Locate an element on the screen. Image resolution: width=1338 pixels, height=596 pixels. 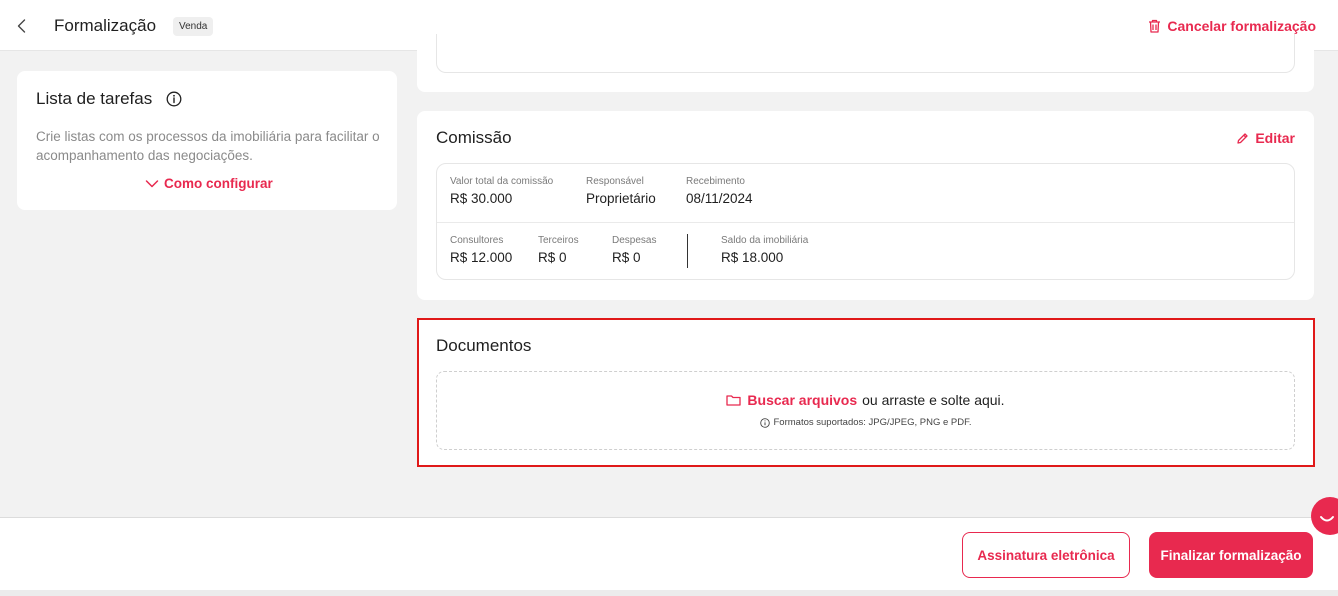
consultants-value: R$ 12.000 is located at coordinates (481, 257).